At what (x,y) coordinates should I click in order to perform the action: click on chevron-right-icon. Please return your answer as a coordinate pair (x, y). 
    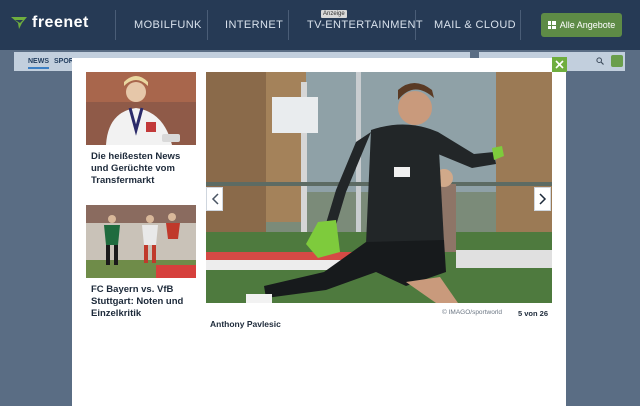
    Looking at the image, I should click on (542, 199).